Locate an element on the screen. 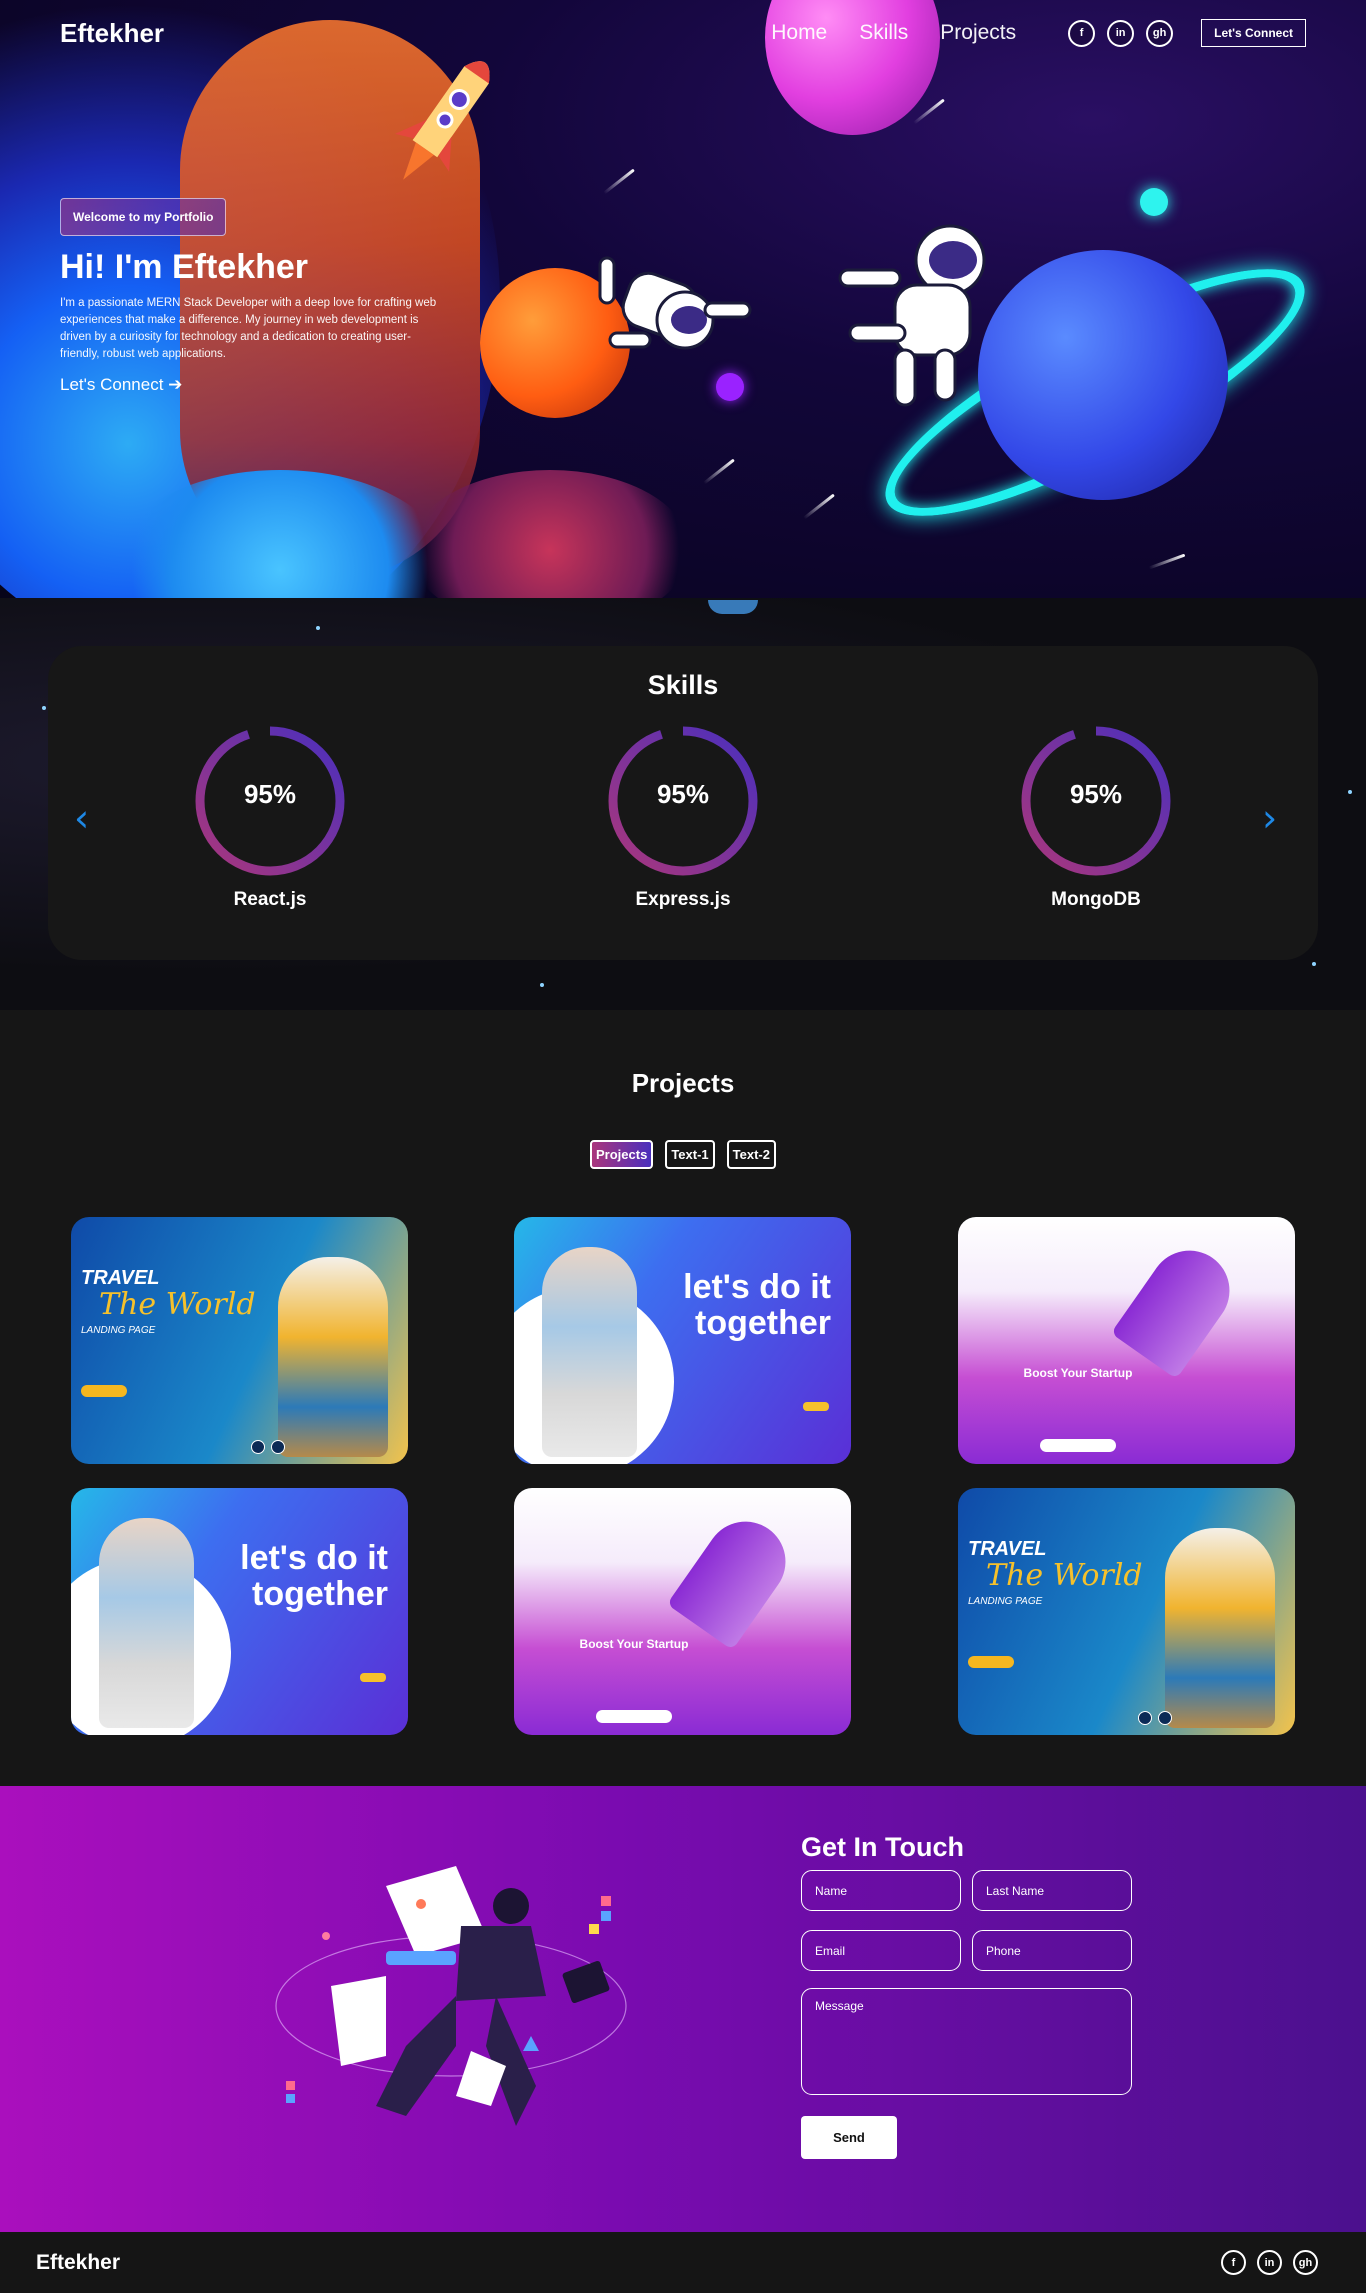  send-button: Send is located at coordinates (849, 2137).